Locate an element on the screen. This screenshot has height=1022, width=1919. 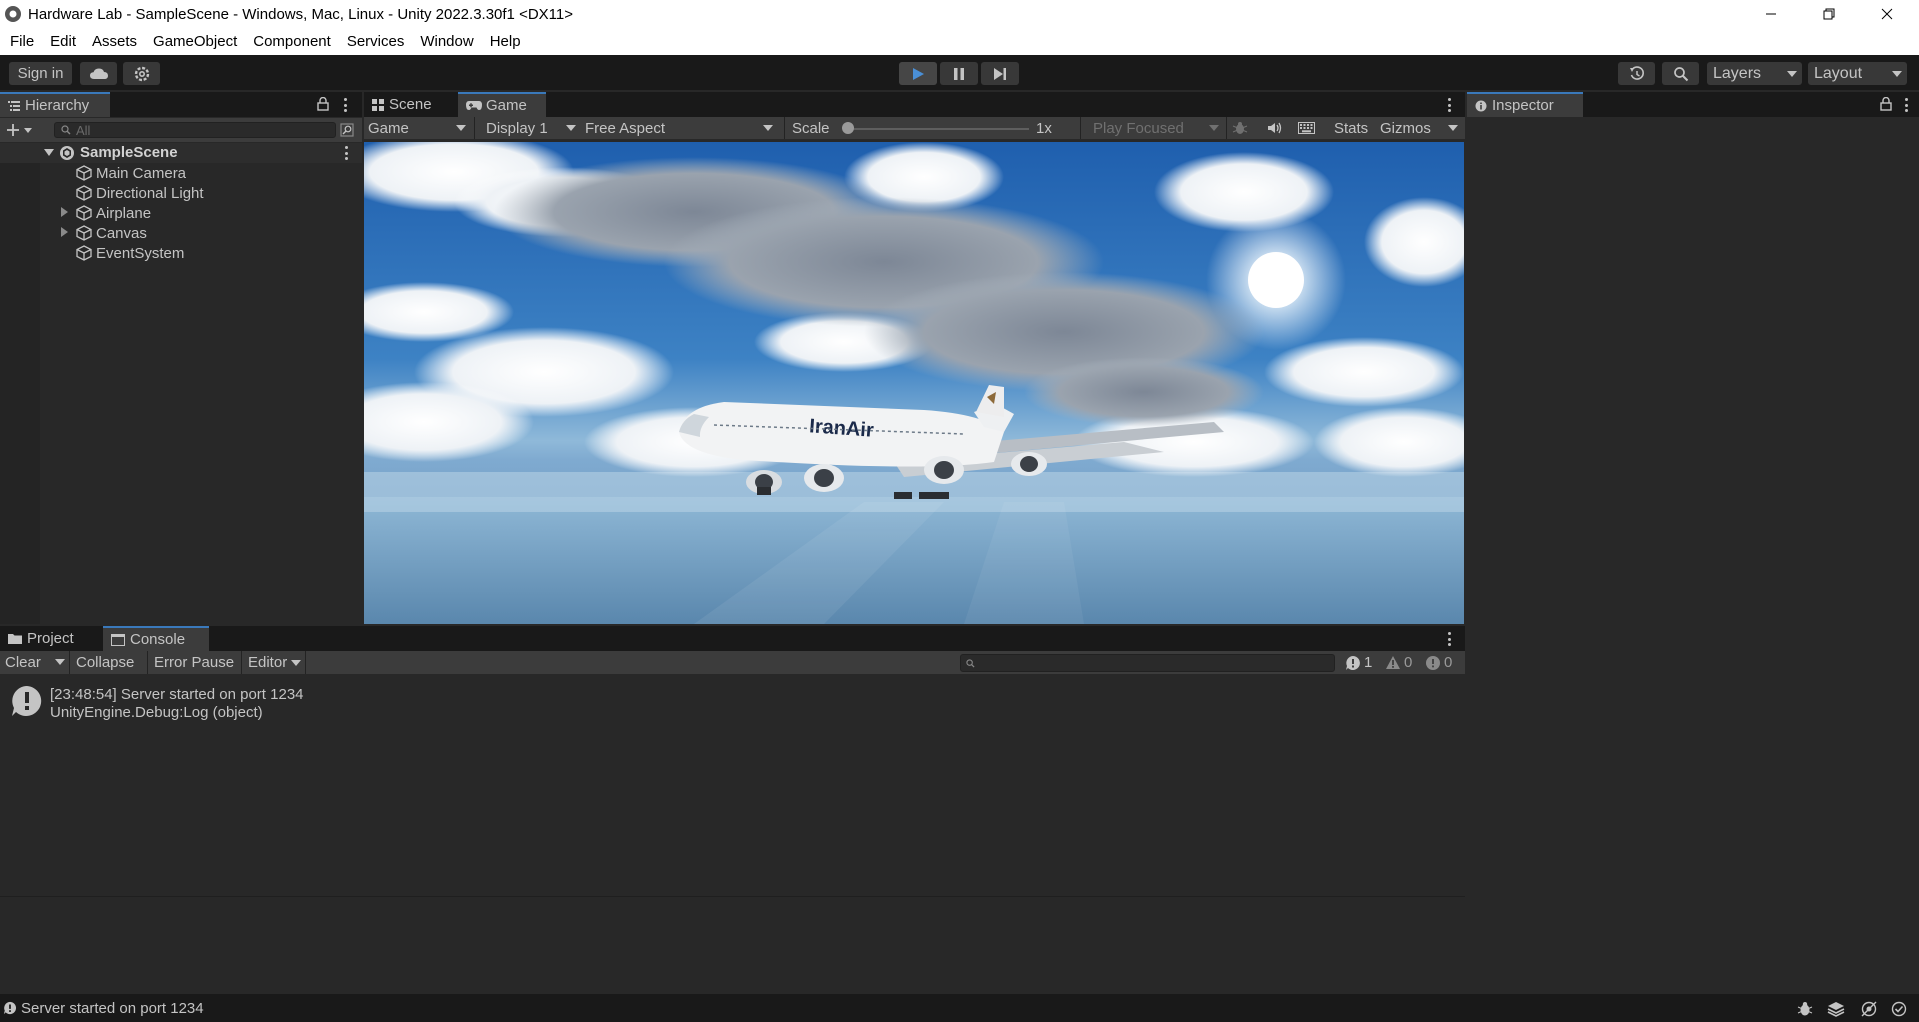
step-button is located at coordinates (1000, 73).